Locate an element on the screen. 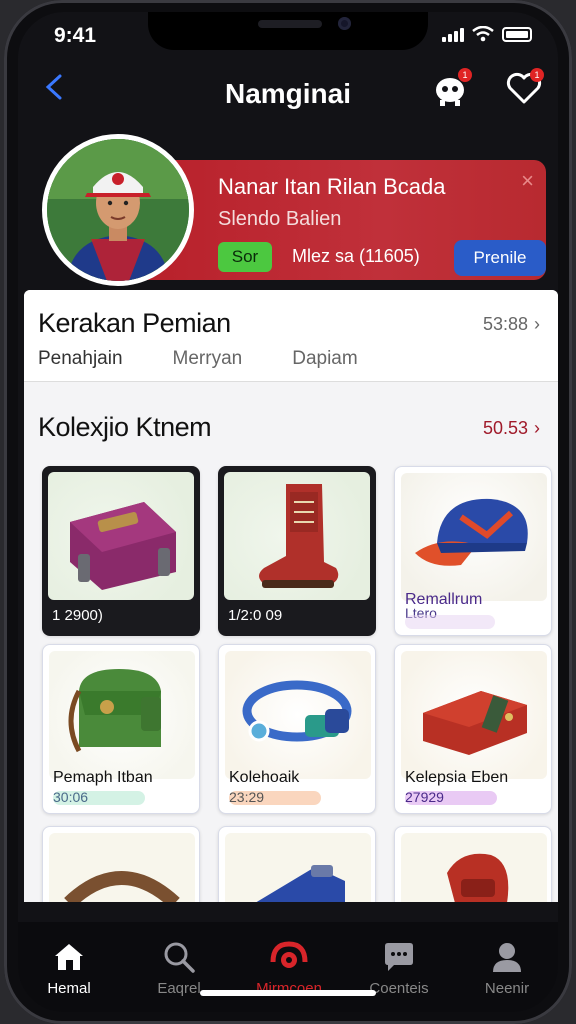 This screenshot has height=1024, width=576. collection-card: Kolehoaik 23:29 is located at coordinates (297, 729).